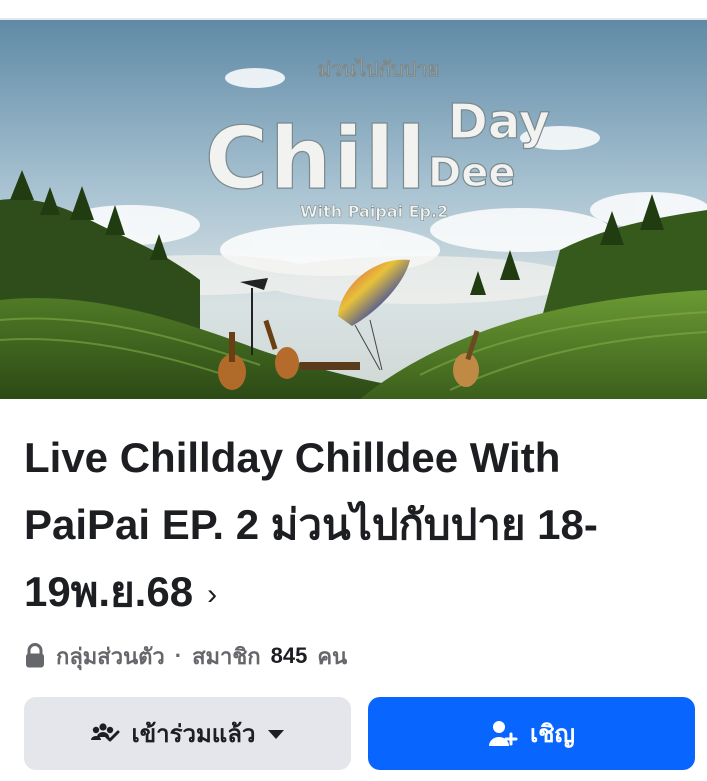 The width and height of the screenshot is (707, 781). Describe the element at coordinates (110, 656) in the screenshot. I see `privacy-label: กลุ่มส่วนตัว` at that location.